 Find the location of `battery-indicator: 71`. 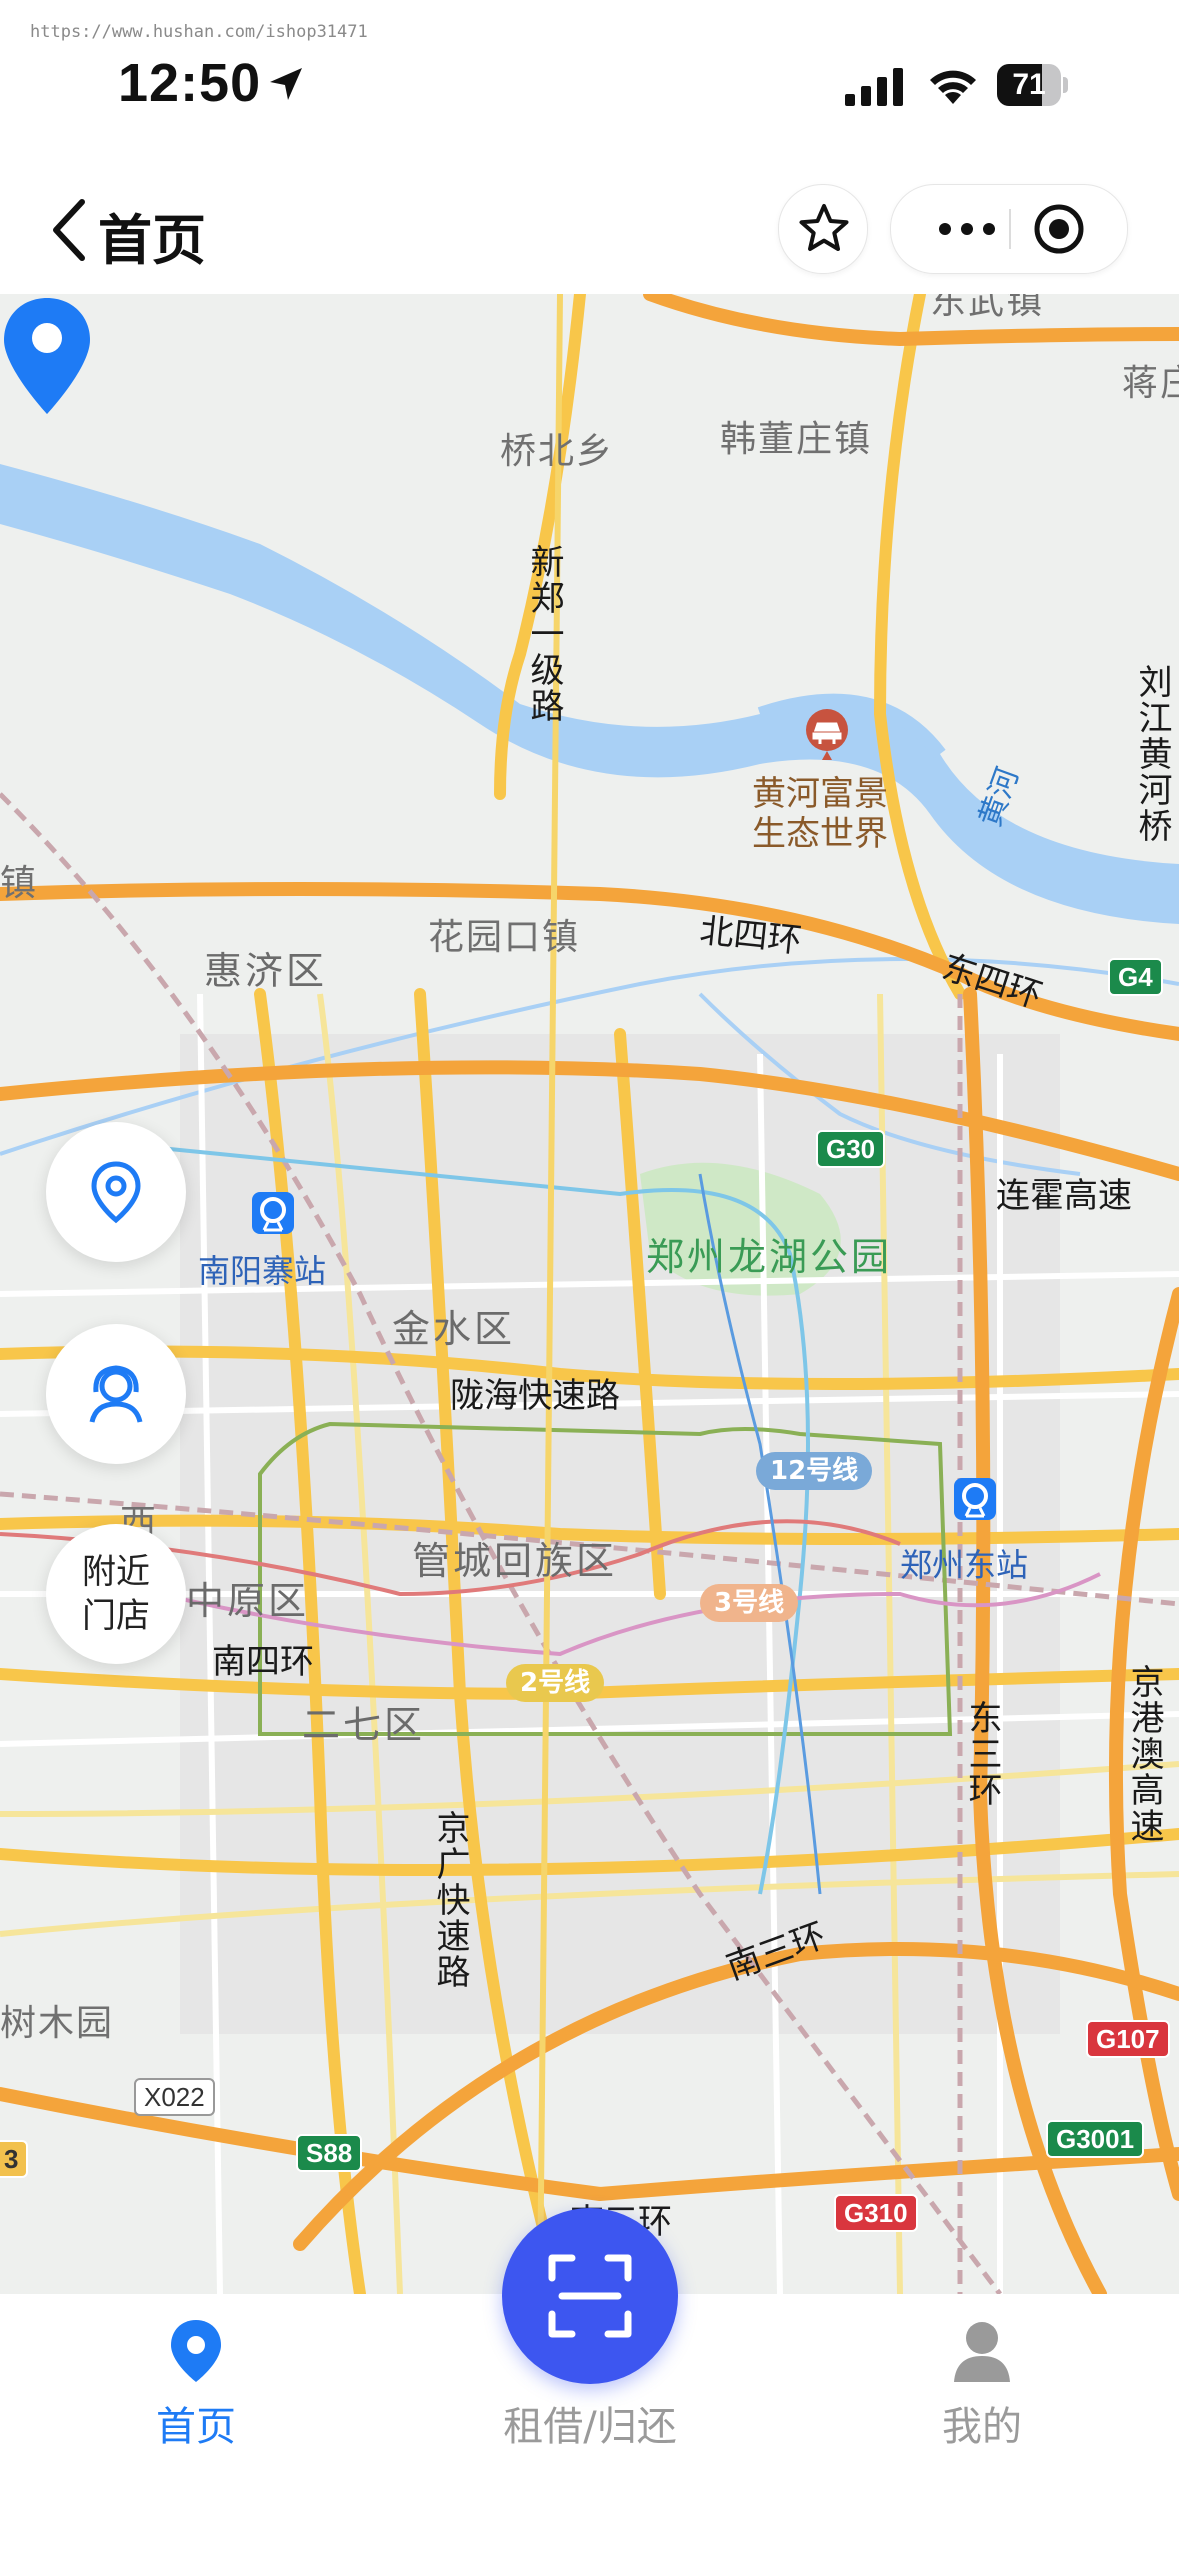

battery-indicator: 71 is located at coordinates (1033, 85).